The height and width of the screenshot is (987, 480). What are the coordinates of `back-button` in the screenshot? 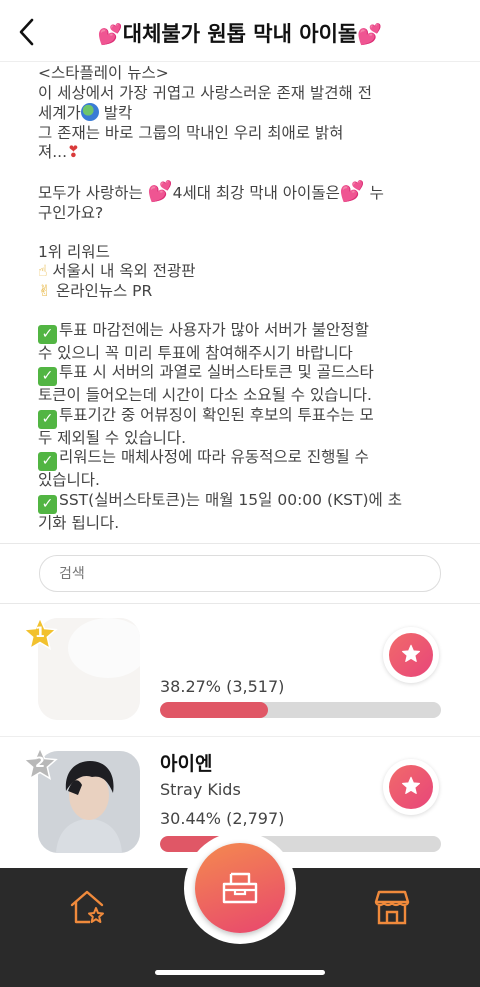 It's located at (28, 32).